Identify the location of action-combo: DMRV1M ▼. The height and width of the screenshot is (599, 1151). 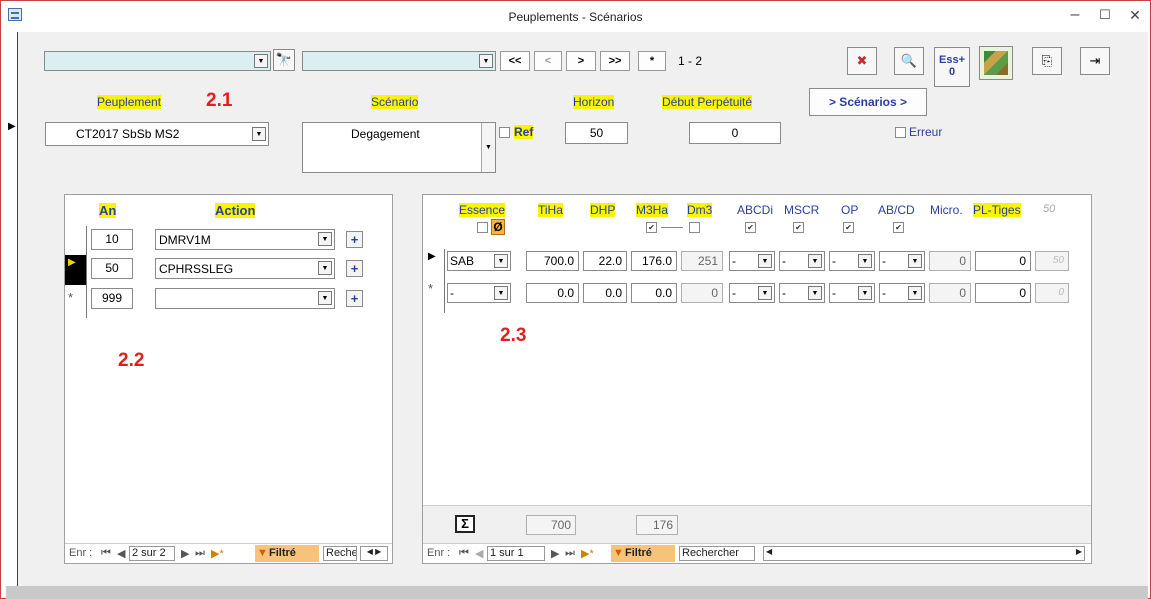
(245, 239).